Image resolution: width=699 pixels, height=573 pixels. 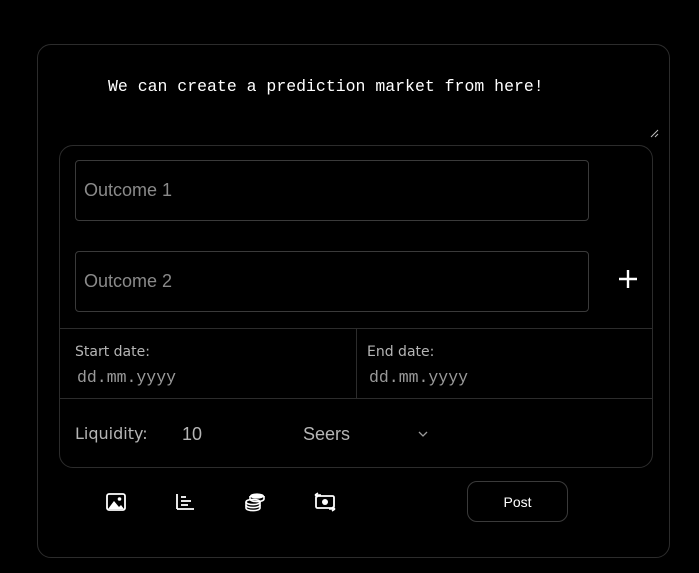 I want to click on image-icon, so click(x=116, y=502).